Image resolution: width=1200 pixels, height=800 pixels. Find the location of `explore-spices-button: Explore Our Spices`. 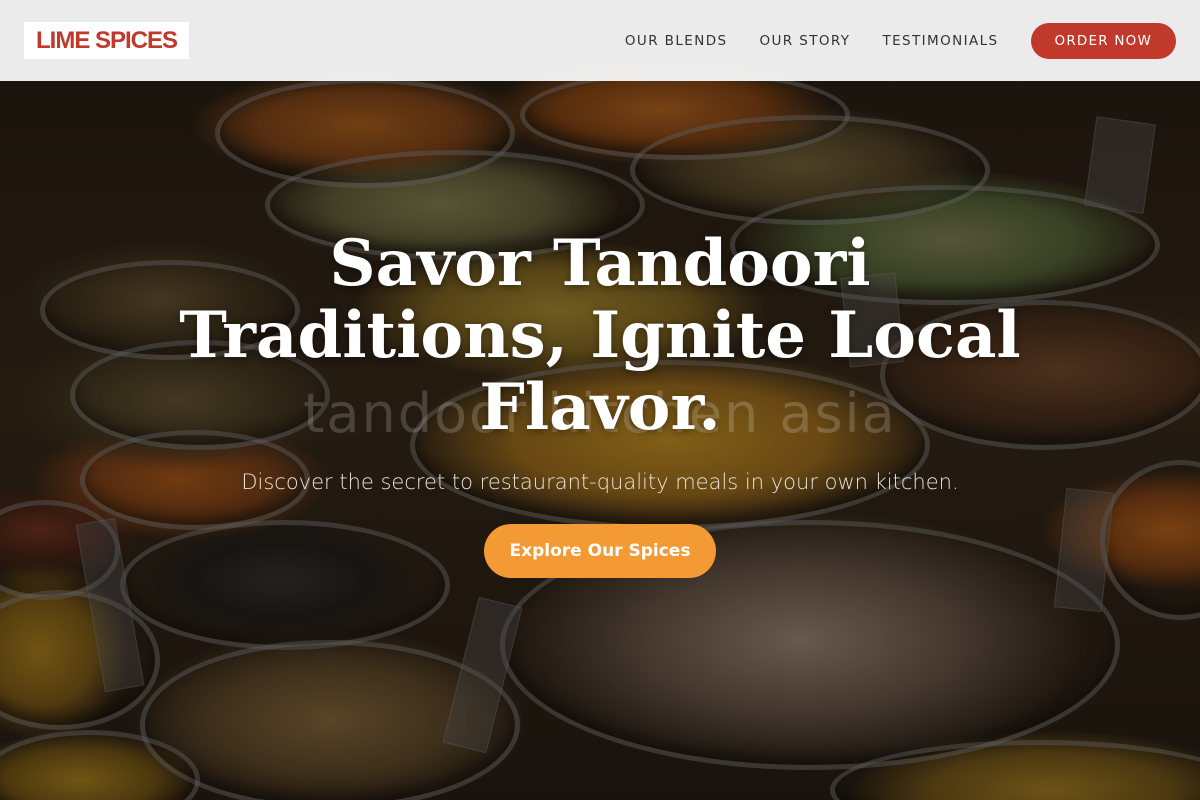

explore-spices-button: Explore Our Spices is located at coordinates (600, 551).